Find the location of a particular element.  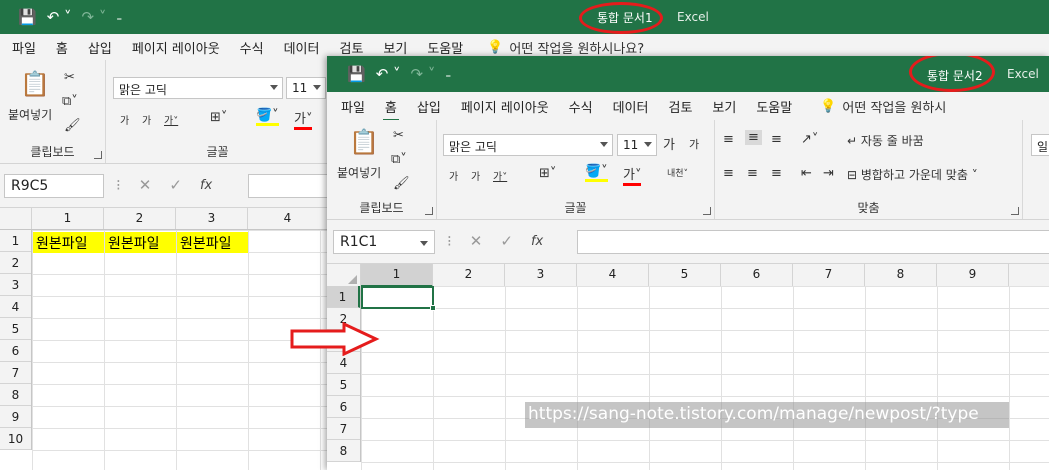

column-header: 10 is located at coordinates (1029, 275).